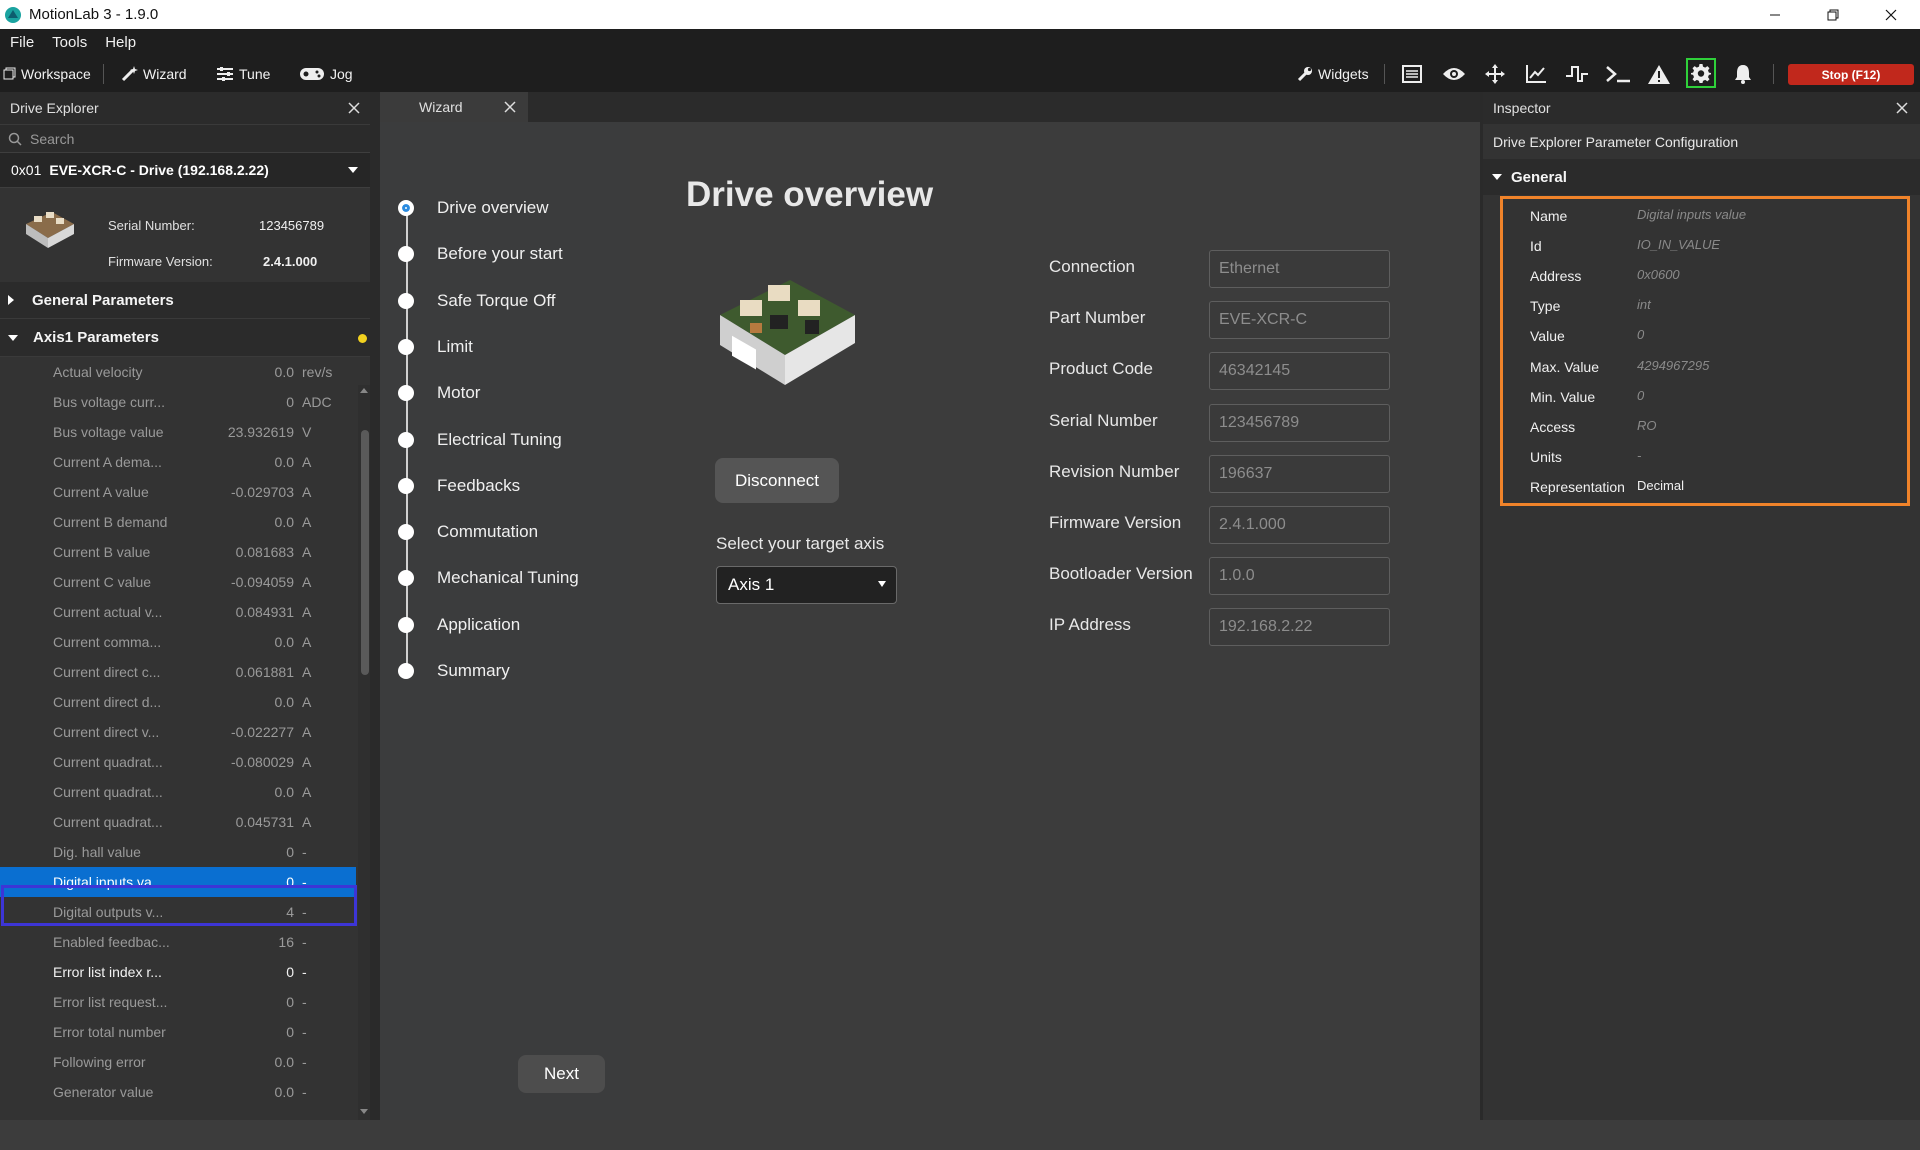 The image size is (1920, 1150). What do you see at coordinates (178, 822) in the screenshot?
I see `parameter-row: Current quadrat... 0.045731 A` at bounding box center [178, 822].